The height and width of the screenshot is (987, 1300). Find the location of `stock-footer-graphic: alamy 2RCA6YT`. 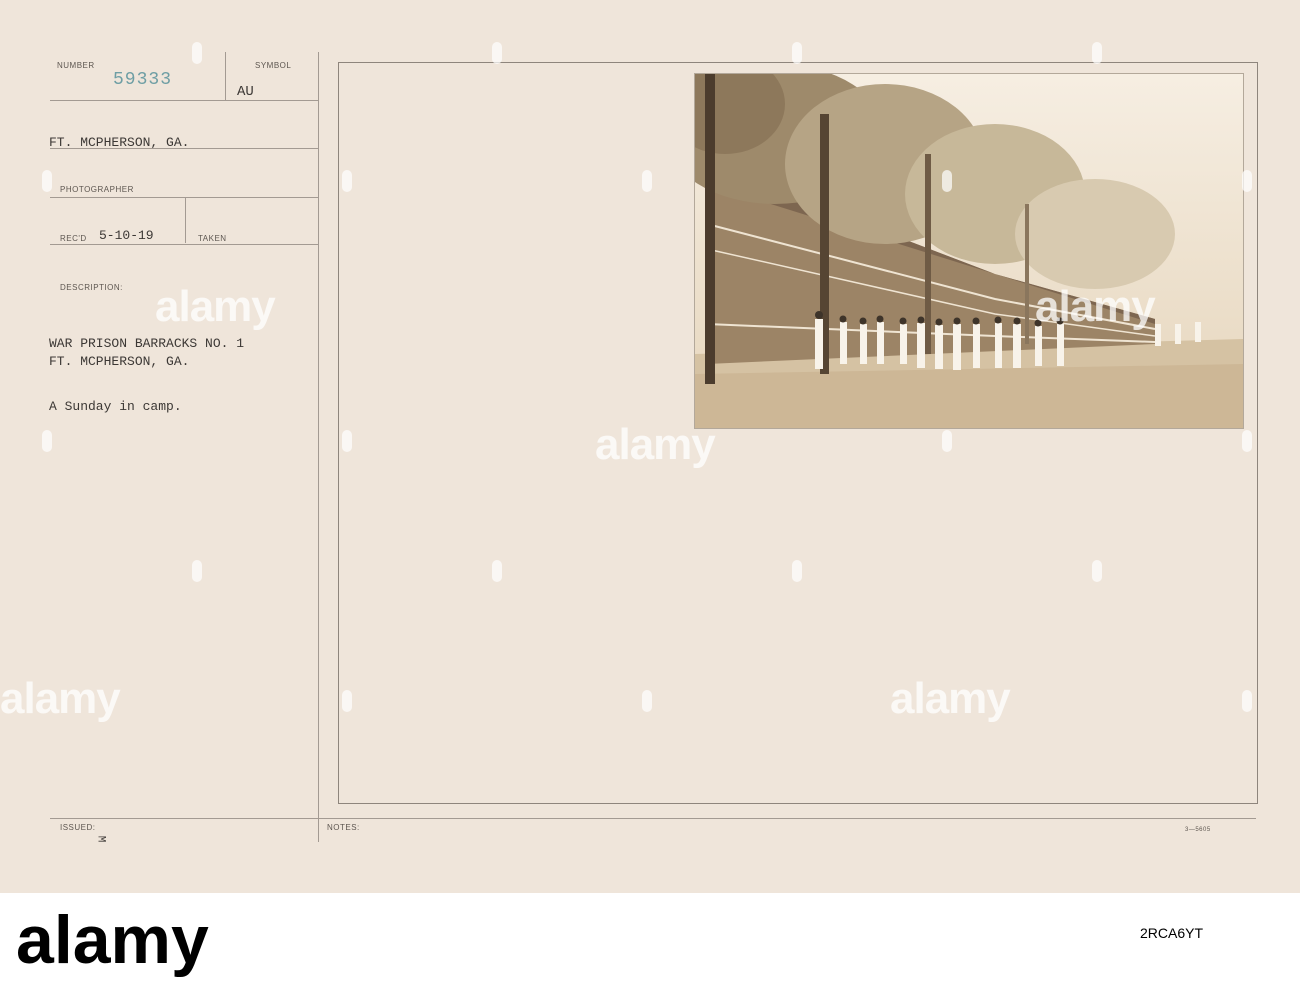

stock-footer-graphic: alamy 2RCA6YT is located at coordinates (609, 940).